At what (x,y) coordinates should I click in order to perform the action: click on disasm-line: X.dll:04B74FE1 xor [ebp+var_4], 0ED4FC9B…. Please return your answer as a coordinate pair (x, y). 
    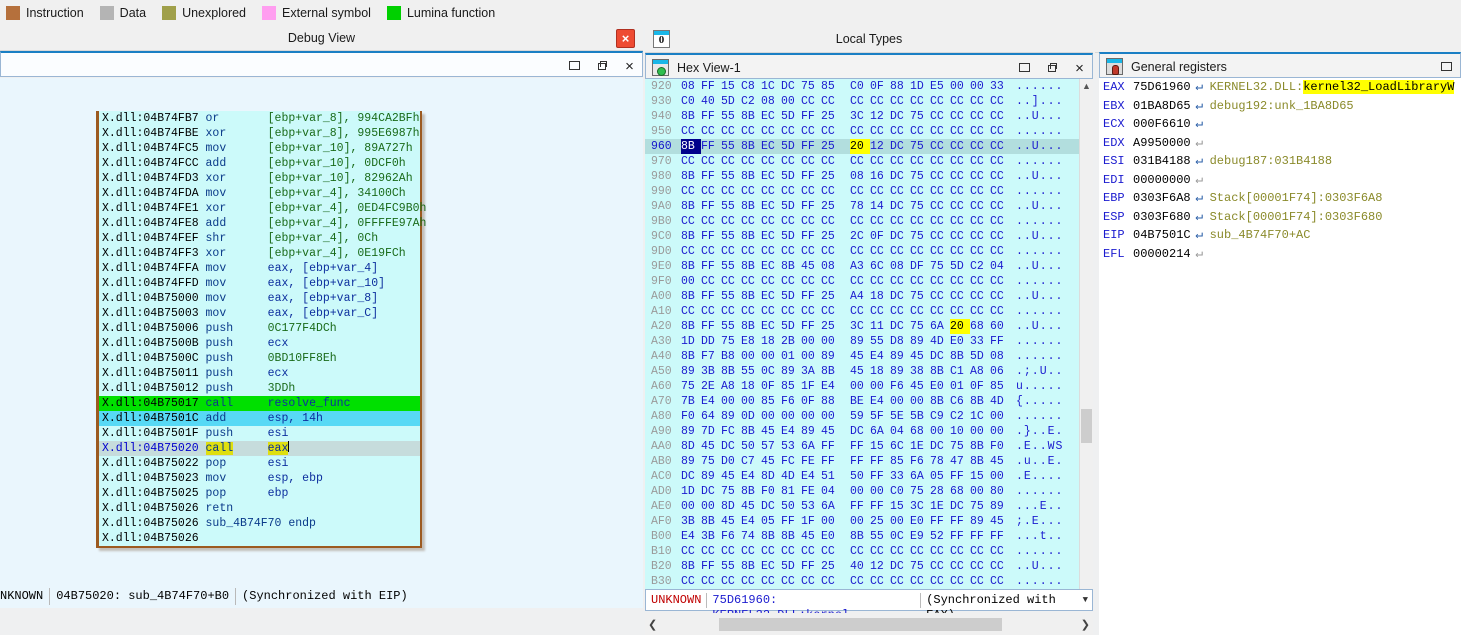
    Looking at the image, I should click on (262, 208).